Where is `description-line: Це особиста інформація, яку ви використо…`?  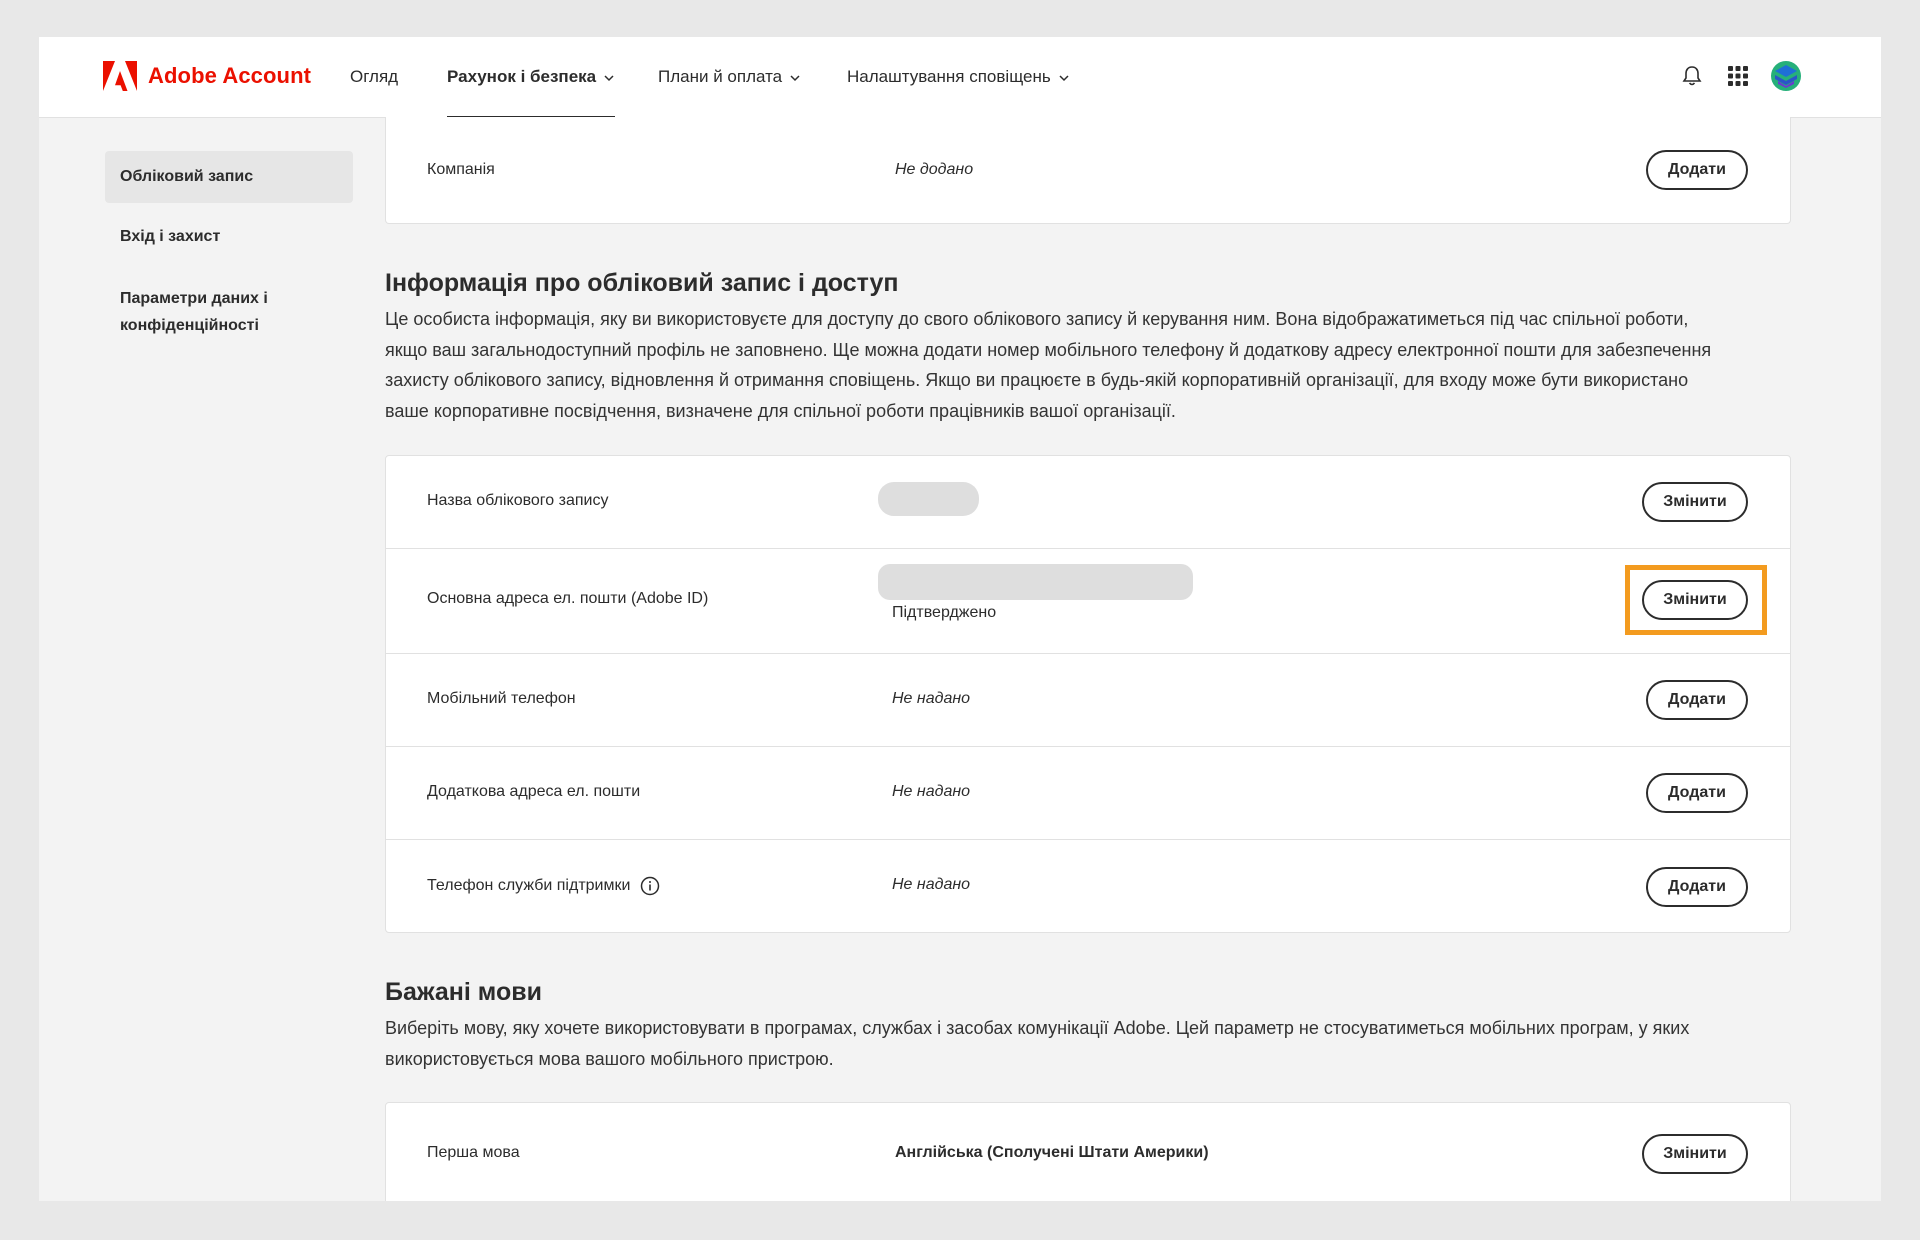 description-line: Це особиста інформація, яку ви використо… is located at coordinates (1037, 319).